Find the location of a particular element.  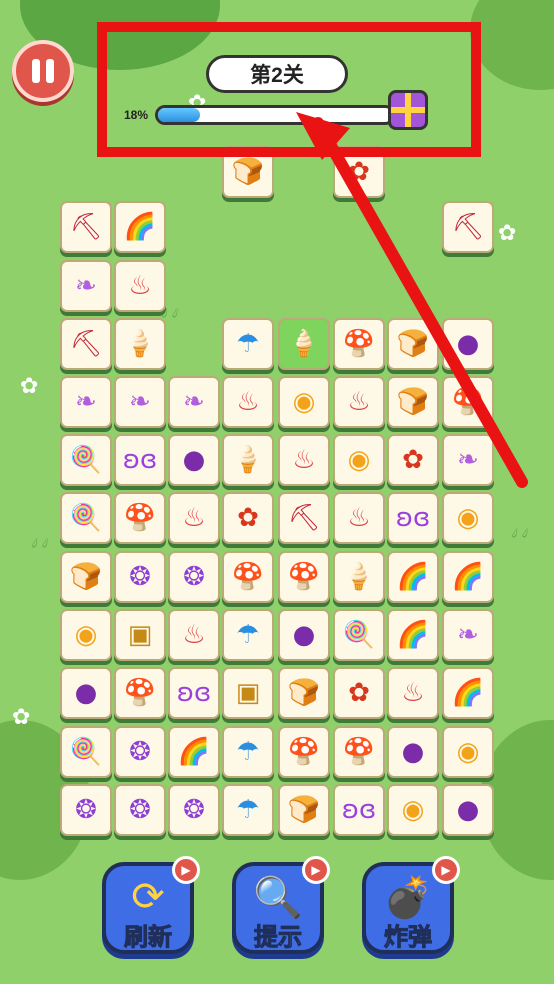

refresh-label: 刷新 is located at coordinates (148, 938).